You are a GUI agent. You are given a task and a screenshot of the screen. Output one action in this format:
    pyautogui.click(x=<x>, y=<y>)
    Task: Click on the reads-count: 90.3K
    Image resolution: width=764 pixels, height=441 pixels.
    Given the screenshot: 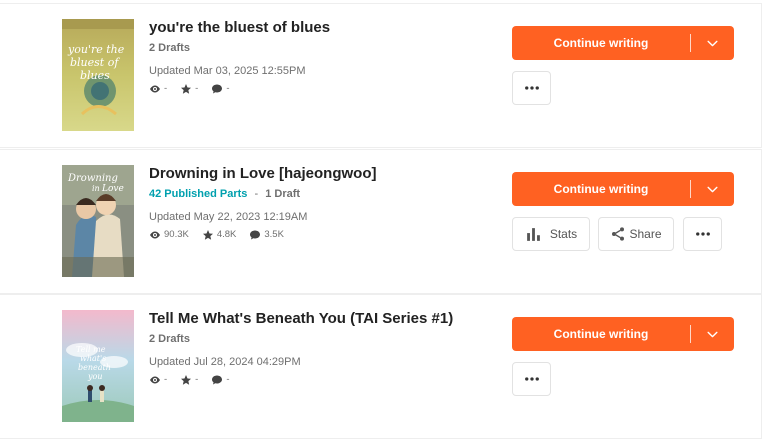 What is the action you would take?
    pyautogui.click(x=176, y=234)
    